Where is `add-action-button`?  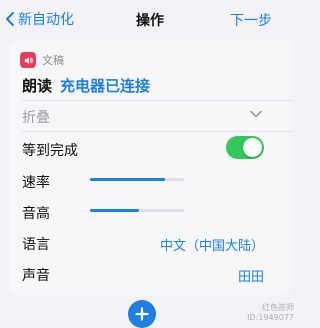 add-action-button is located at coordinates (142, 314).